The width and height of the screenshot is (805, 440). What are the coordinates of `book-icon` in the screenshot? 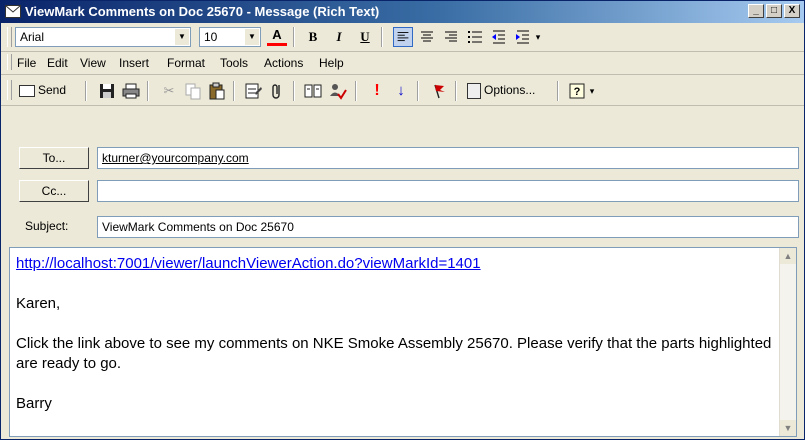 It's located at (313, 91).